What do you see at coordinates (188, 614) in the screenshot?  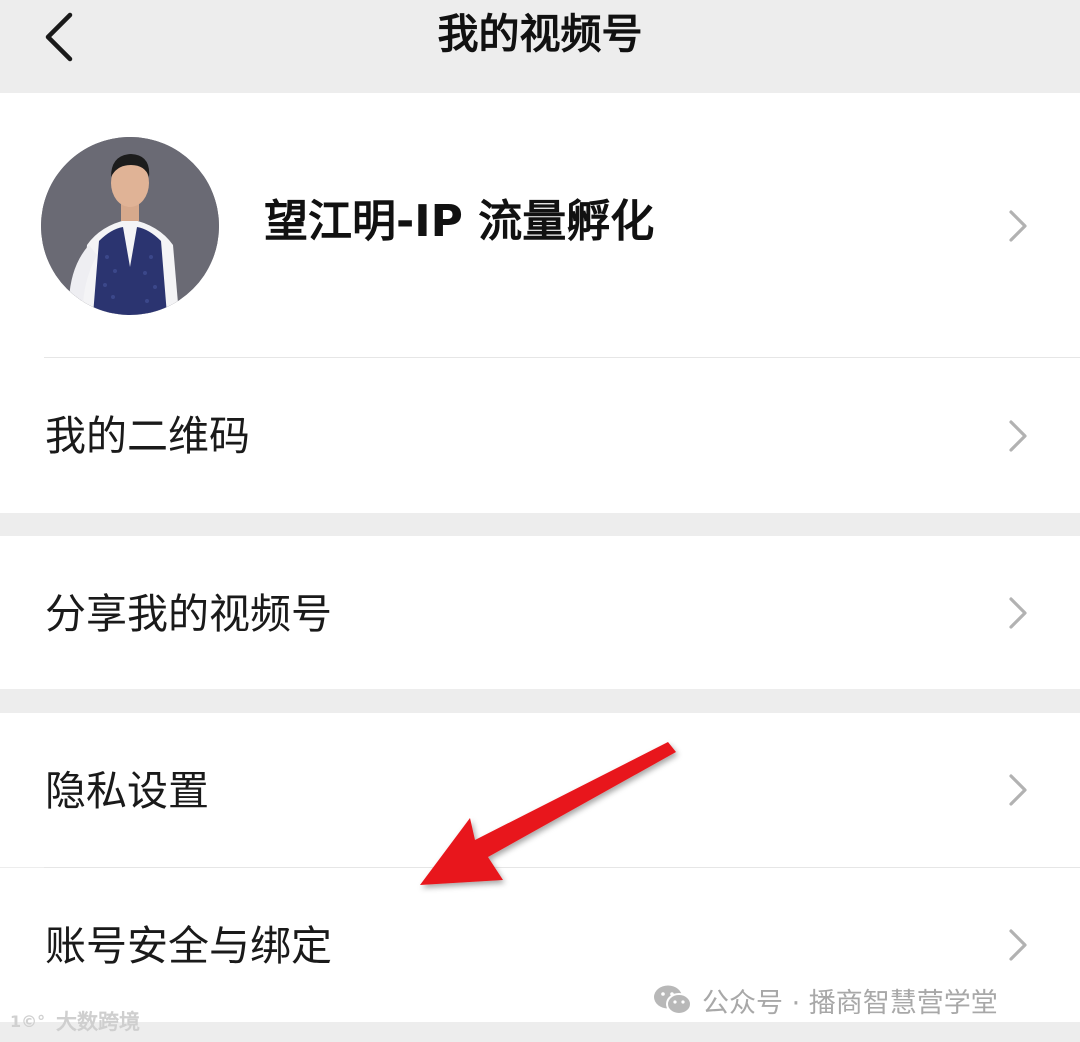 I see `share-channel-label: 分享我的视频号` at bounding box center [188, 614].